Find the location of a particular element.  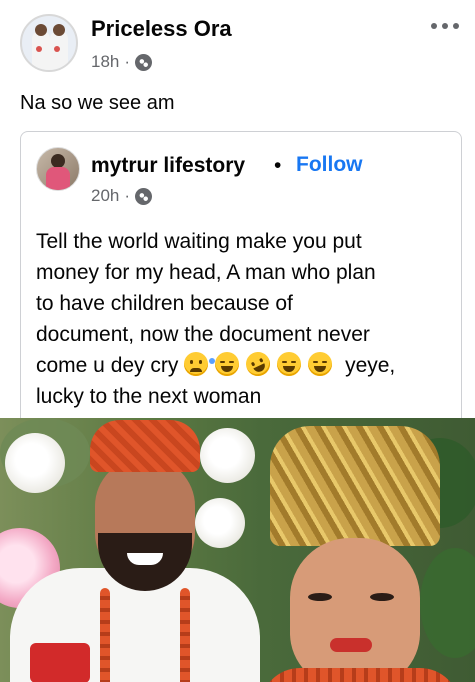

text-line: money for my head, A man who plan is located at coordinates (206, 272).